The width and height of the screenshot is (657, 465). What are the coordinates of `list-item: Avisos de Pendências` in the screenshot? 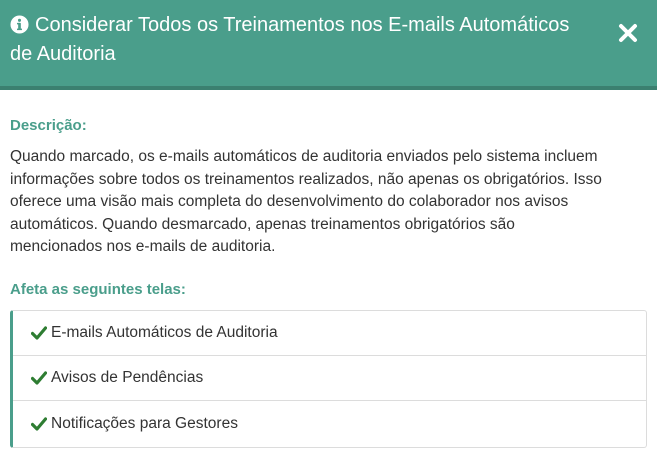 It's located at (329, 378).